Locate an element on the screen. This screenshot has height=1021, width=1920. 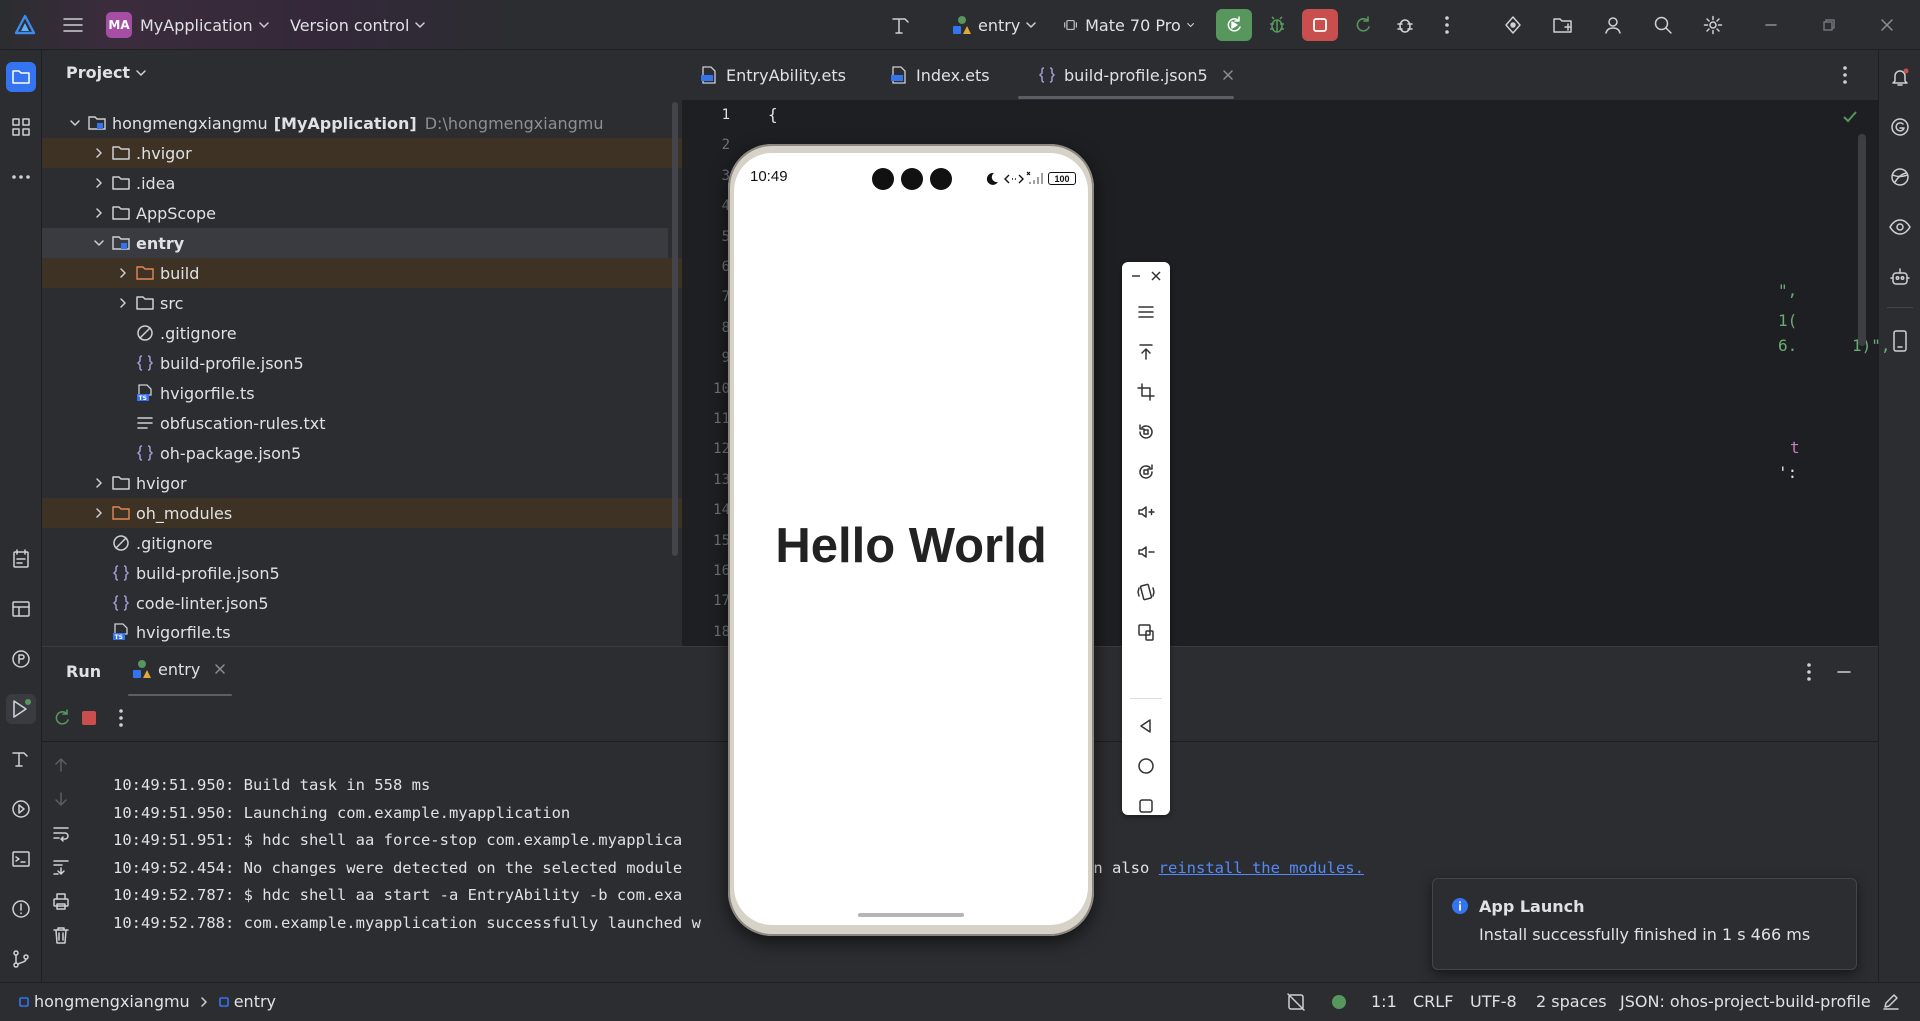
tree-item: AppScope is located at coordinates (362, 213).